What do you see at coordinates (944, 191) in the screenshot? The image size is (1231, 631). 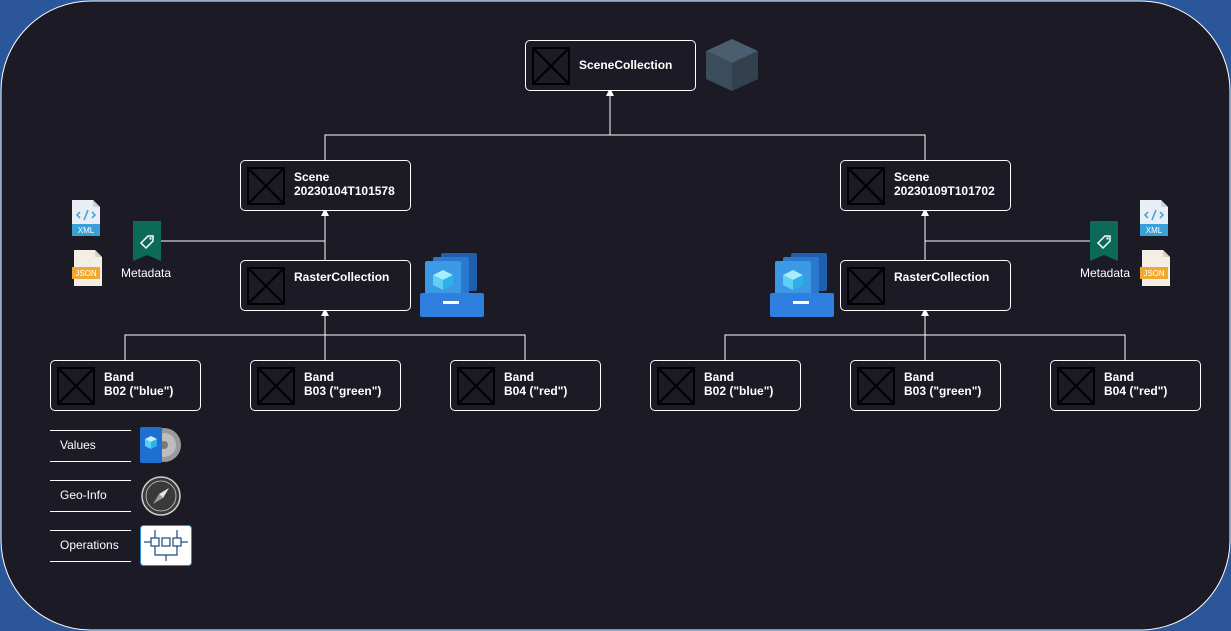 I see `scene-right-id: 20230109T101702` at bounding box center [944, 191].